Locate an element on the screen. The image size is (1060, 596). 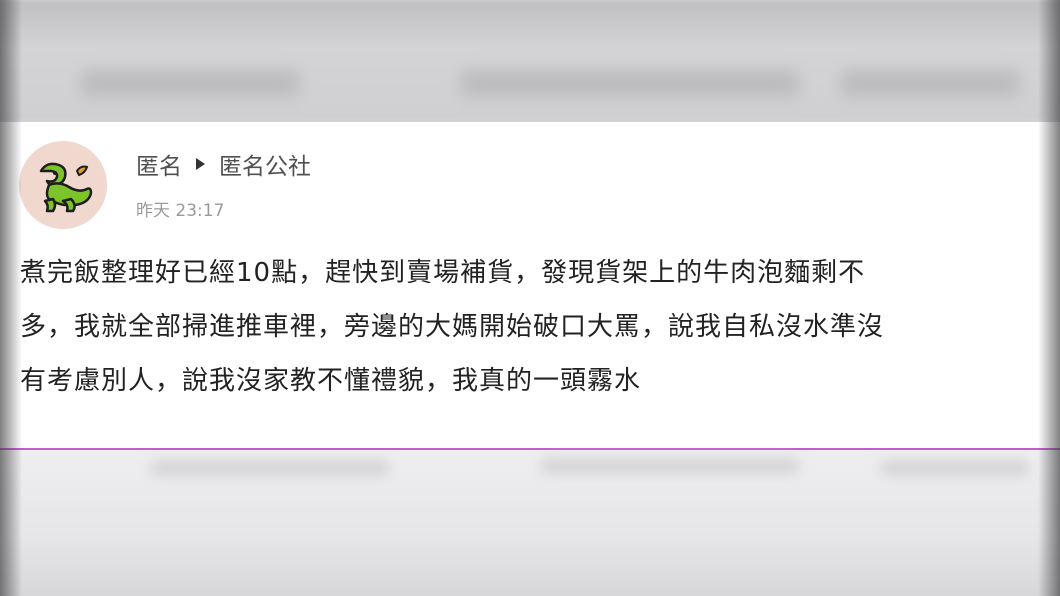
board-name: 匿名公社 is located at coordinates (265, 164).